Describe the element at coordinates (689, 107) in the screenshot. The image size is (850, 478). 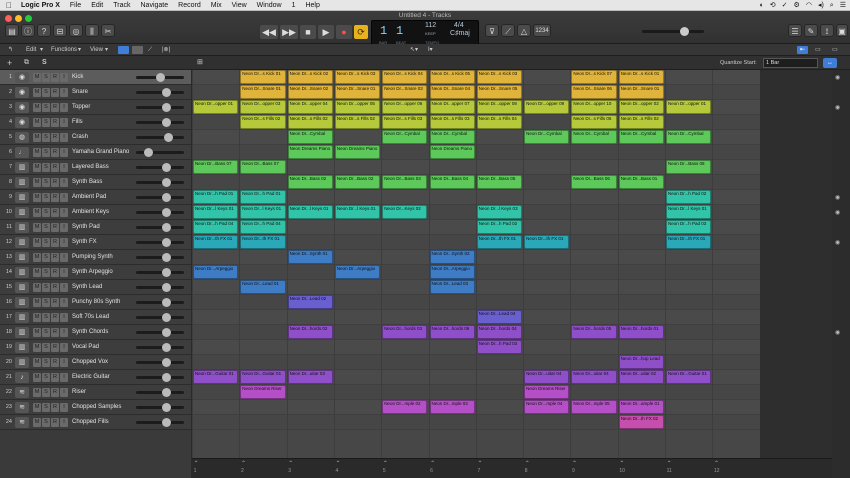
I see `region: Neon Dr...opper 01` at that location.